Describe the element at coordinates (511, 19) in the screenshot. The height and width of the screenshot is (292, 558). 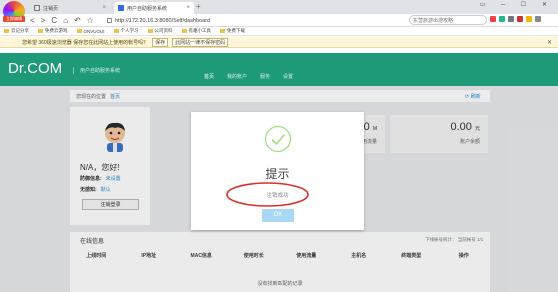
I see `cut-icon` at that location.